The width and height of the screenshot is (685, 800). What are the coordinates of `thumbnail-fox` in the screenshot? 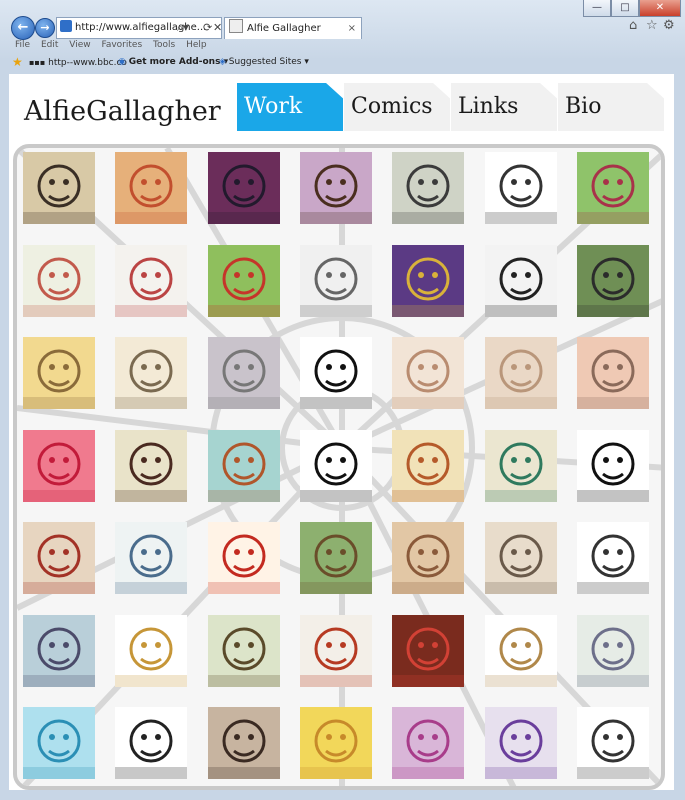 It's located at (428, 465).